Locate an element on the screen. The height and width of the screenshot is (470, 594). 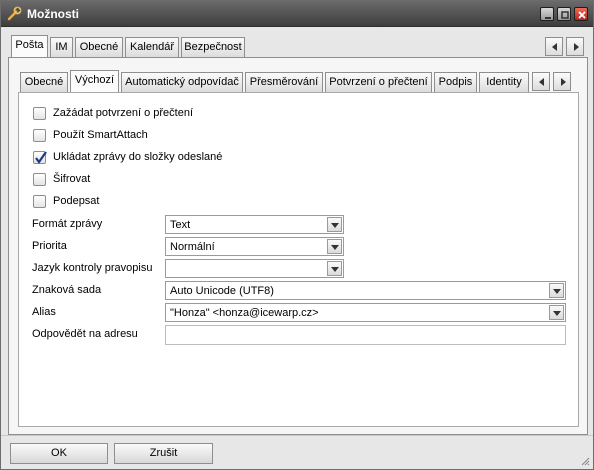
inner-tabs-scroll-left is located at coordinates (541, 81).